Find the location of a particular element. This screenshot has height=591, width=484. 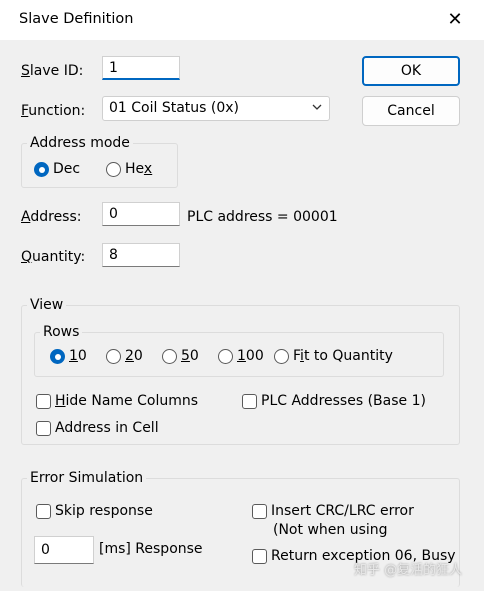

rows-20-radio is located at coordinates (113, 356).